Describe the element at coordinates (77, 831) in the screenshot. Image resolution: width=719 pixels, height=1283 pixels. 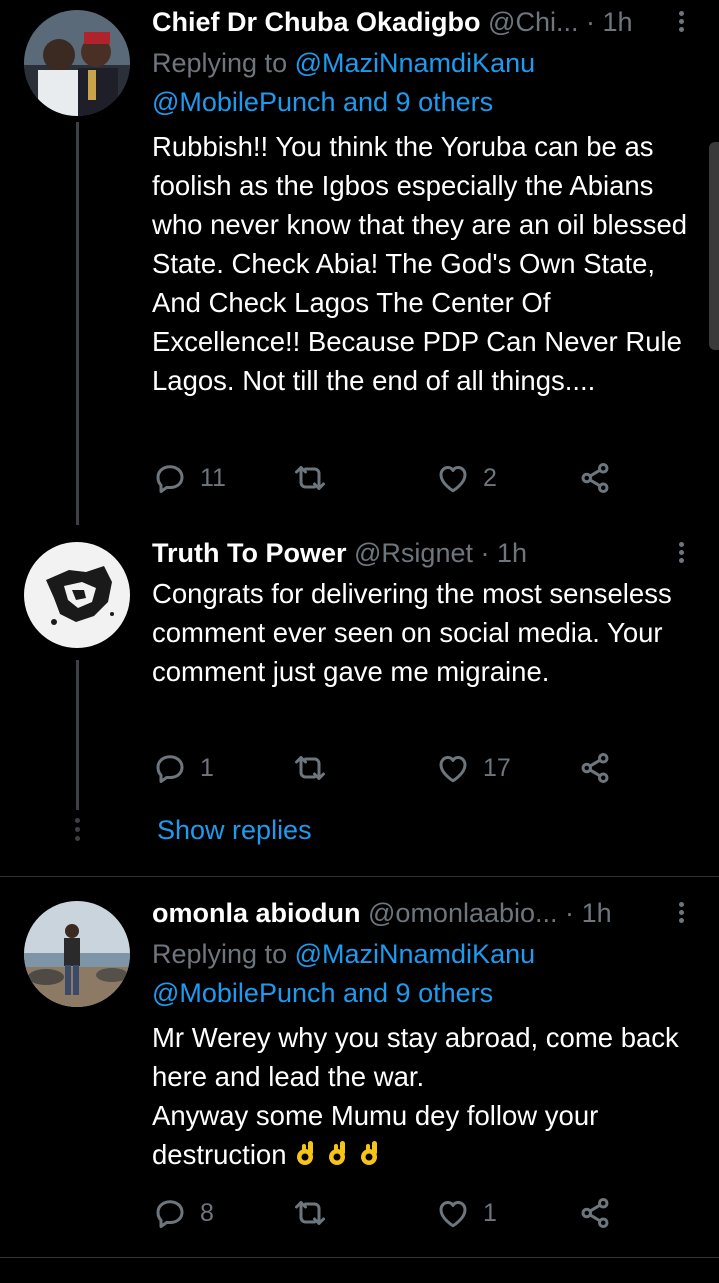
I see `thread-continuation-dots` at that location.